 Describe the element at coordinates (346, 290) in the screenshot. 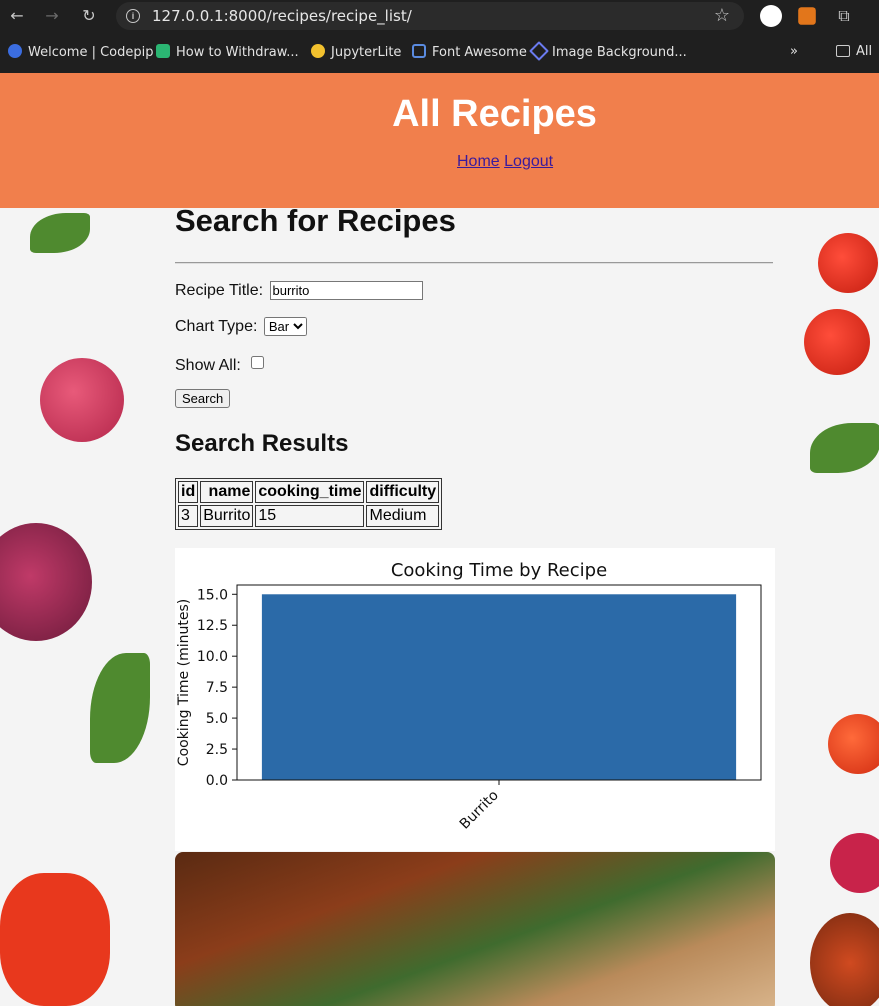

I see `recipe-title-input` at that location.